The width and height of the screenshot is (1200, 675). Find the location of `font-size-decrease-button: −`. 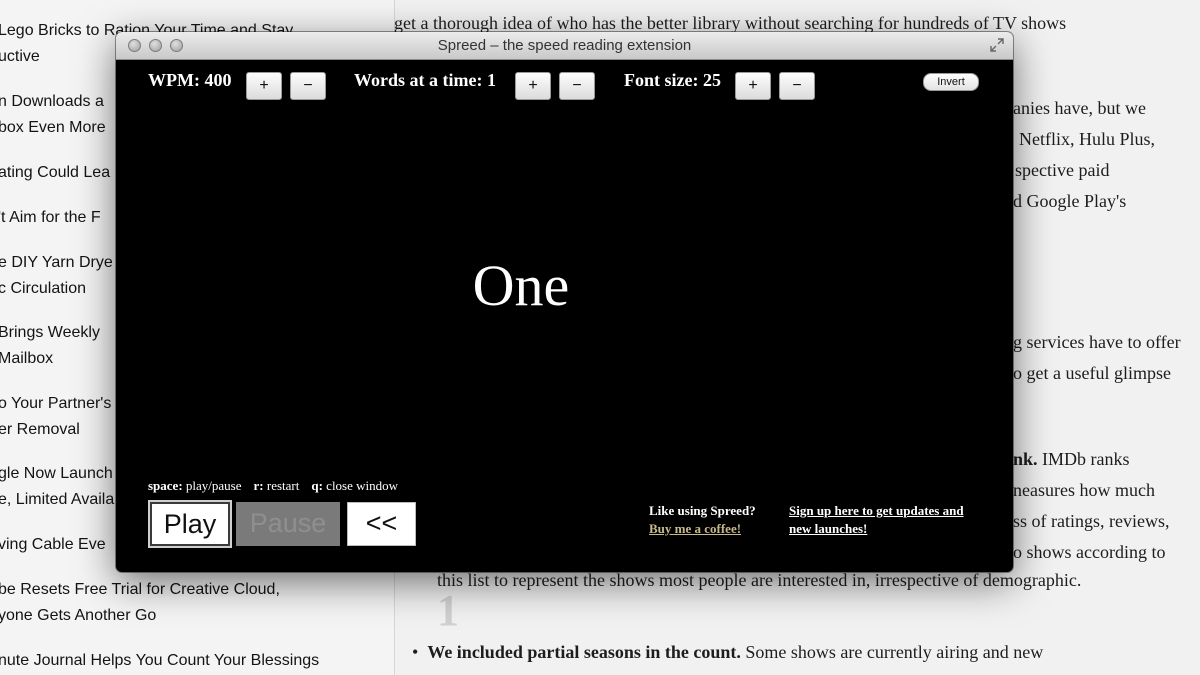

font-size-decrease-button: − is located at coordinates (797, 86).